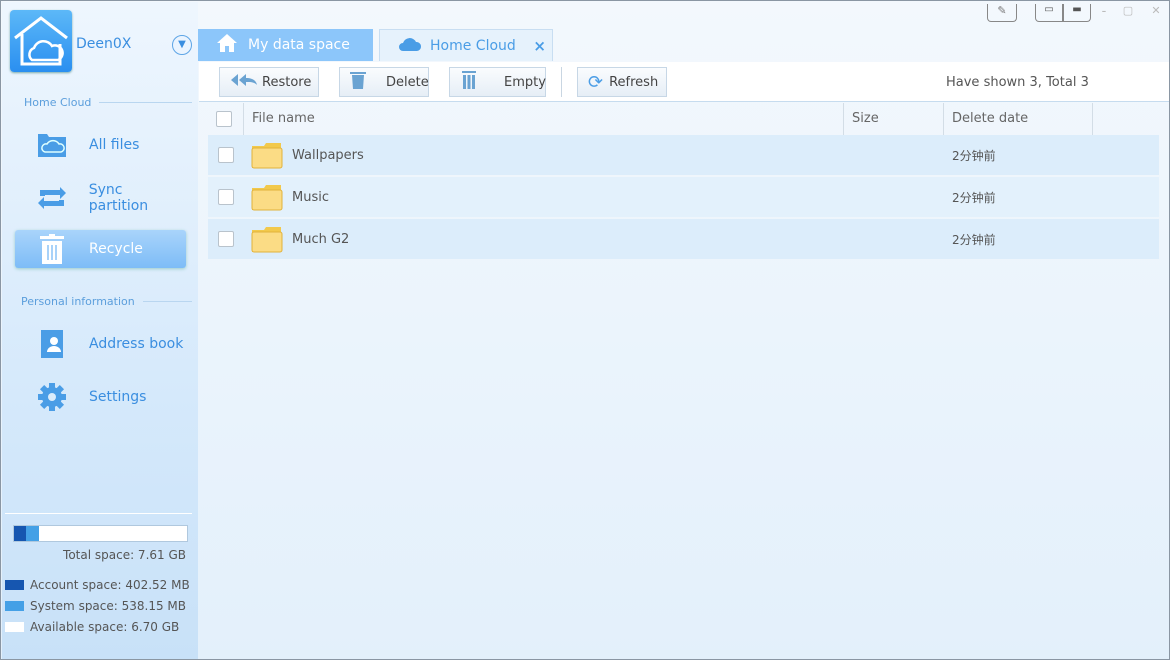 The image size is (1170, 660). I want to click on gear-icon, so click(52, 397).